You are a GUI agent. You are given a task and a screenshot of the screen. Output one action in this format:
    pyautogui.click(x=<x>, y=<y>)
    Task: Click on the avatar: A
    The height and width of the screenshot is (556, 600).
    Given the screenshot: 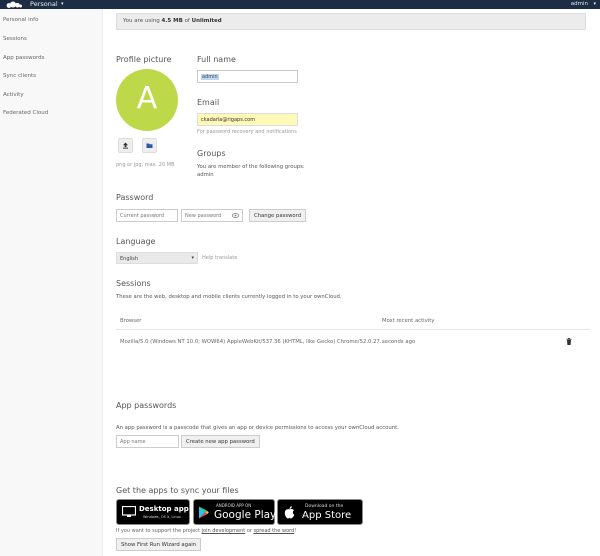 What is the action you would take?
    pyautogui.click(x=147, y=100)
    